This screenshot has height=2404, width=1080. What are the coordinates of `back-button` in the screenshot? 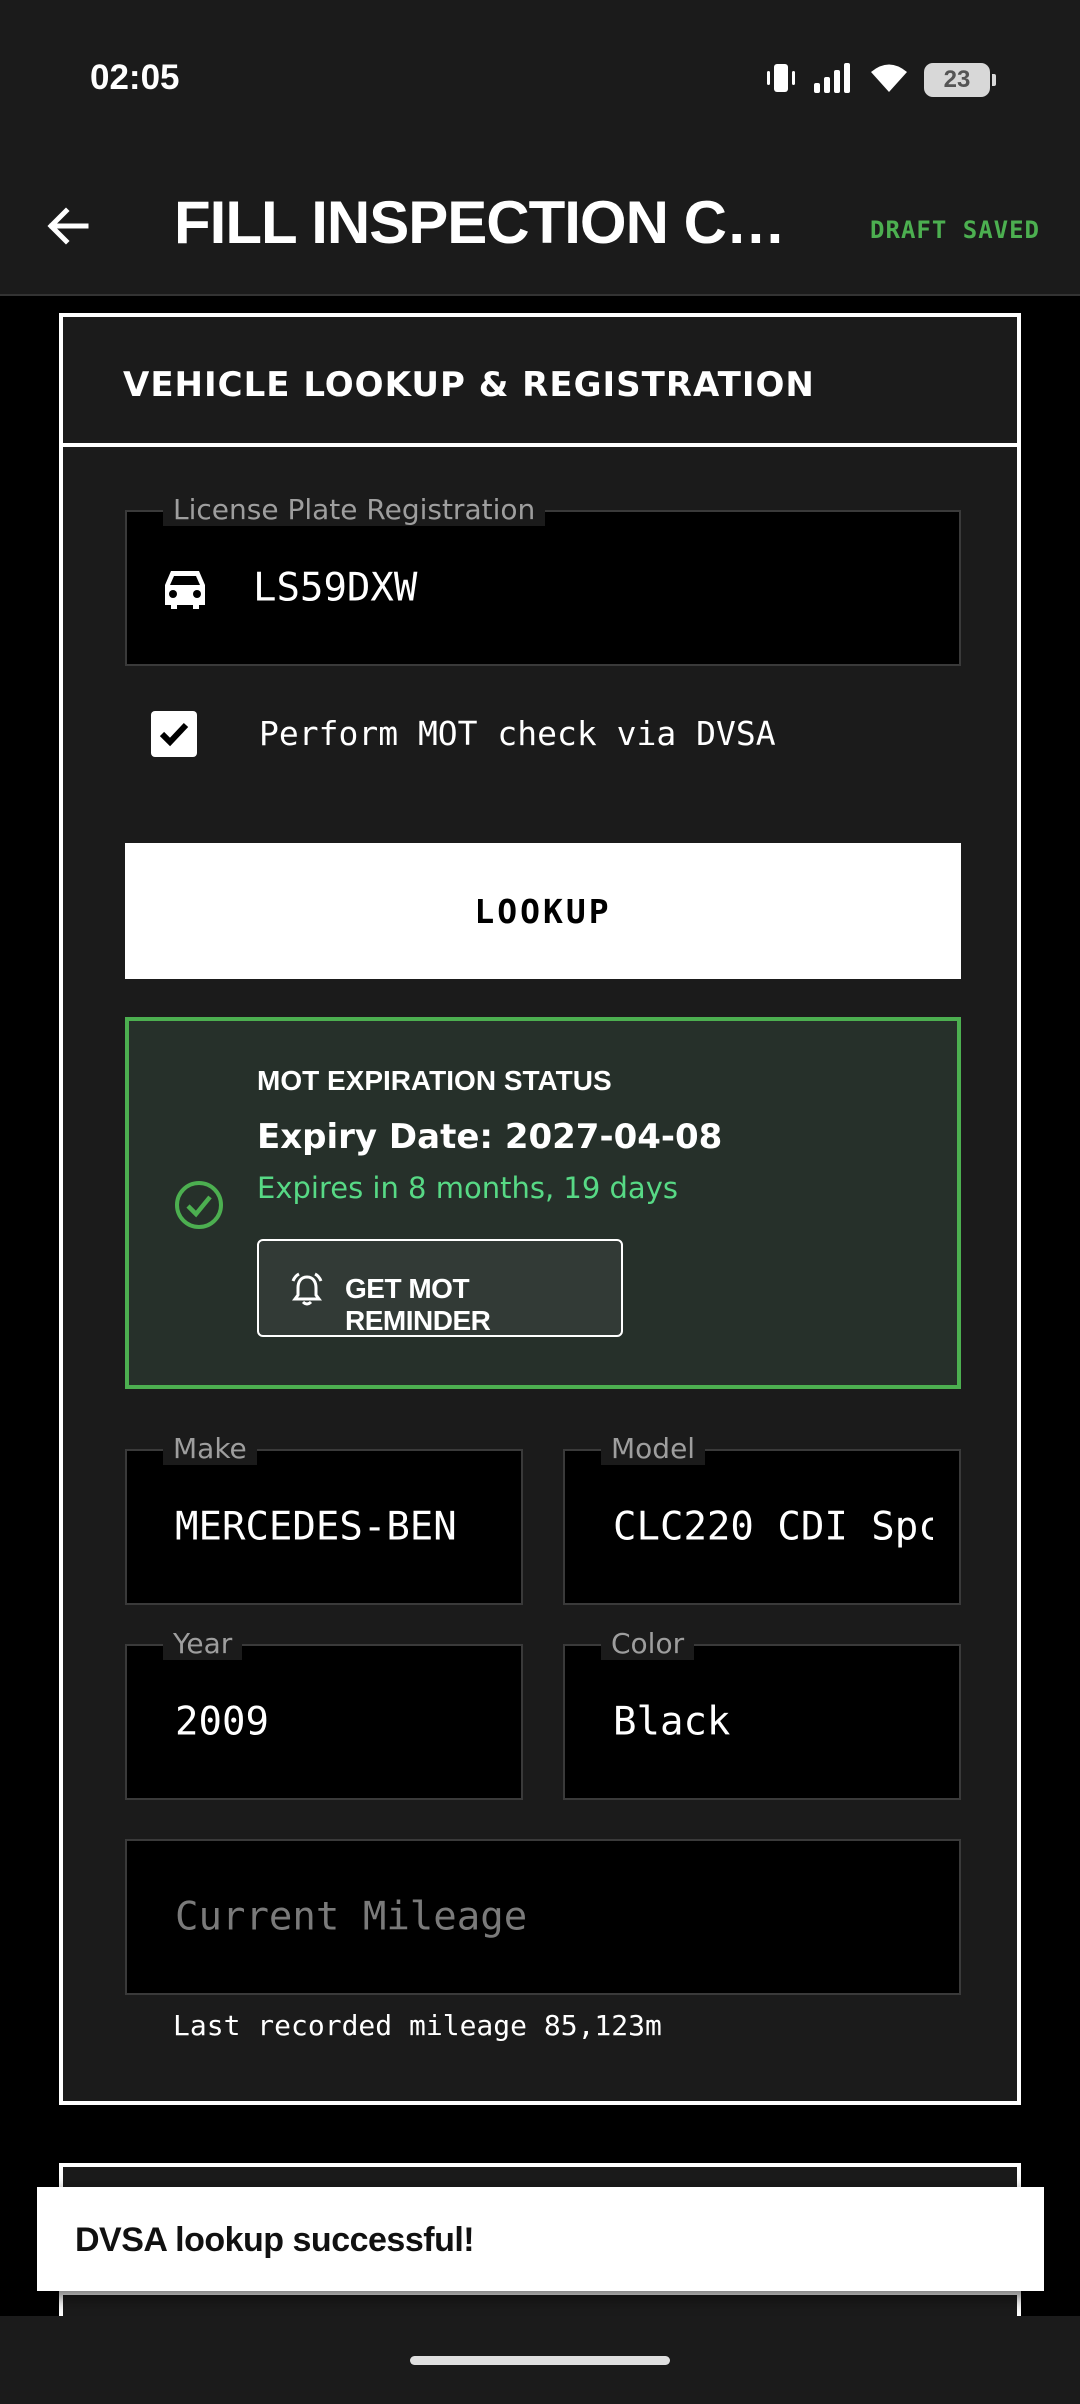 It's located at (68, 226).